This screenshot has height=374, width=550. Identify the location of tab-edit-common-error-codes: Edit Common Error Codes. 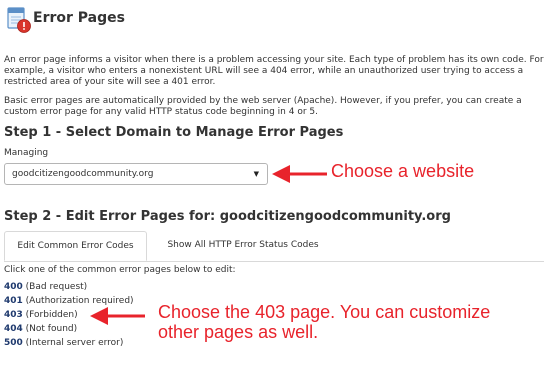
(75, 246).